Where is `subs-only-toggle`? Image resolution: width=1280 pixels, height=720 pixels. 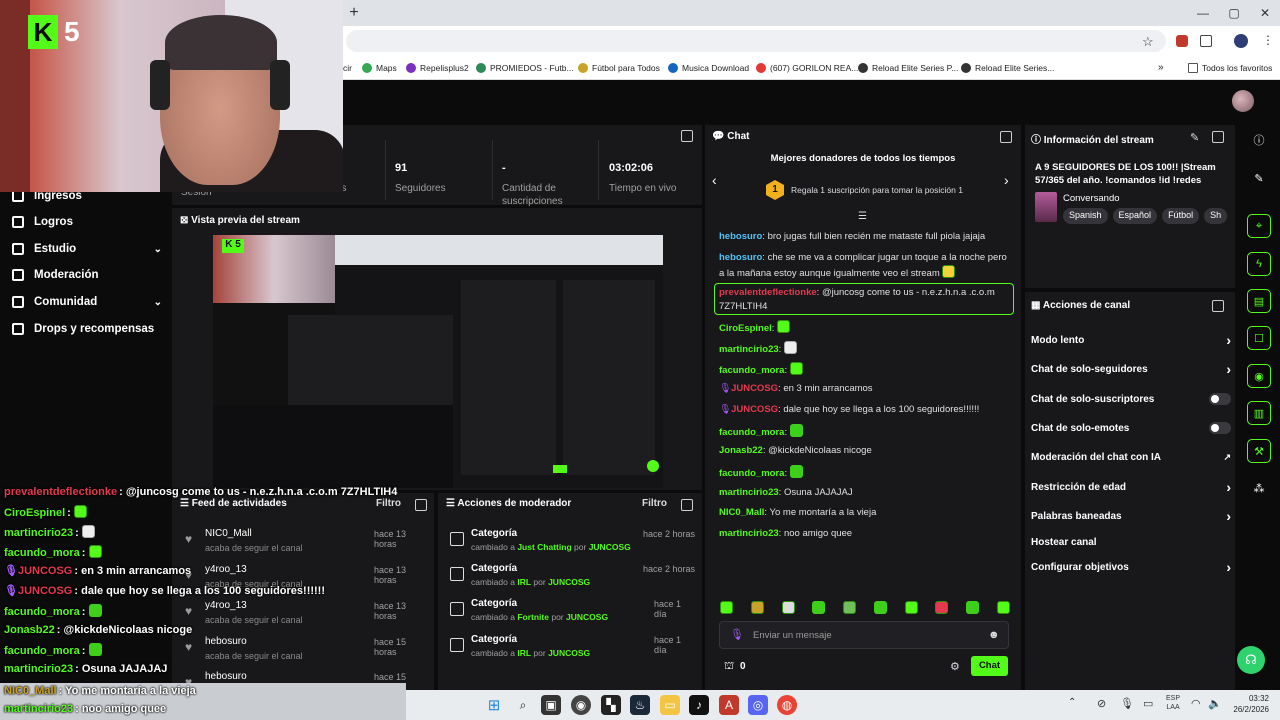 subs-only-toggle is located at coordinates (1220, 399).